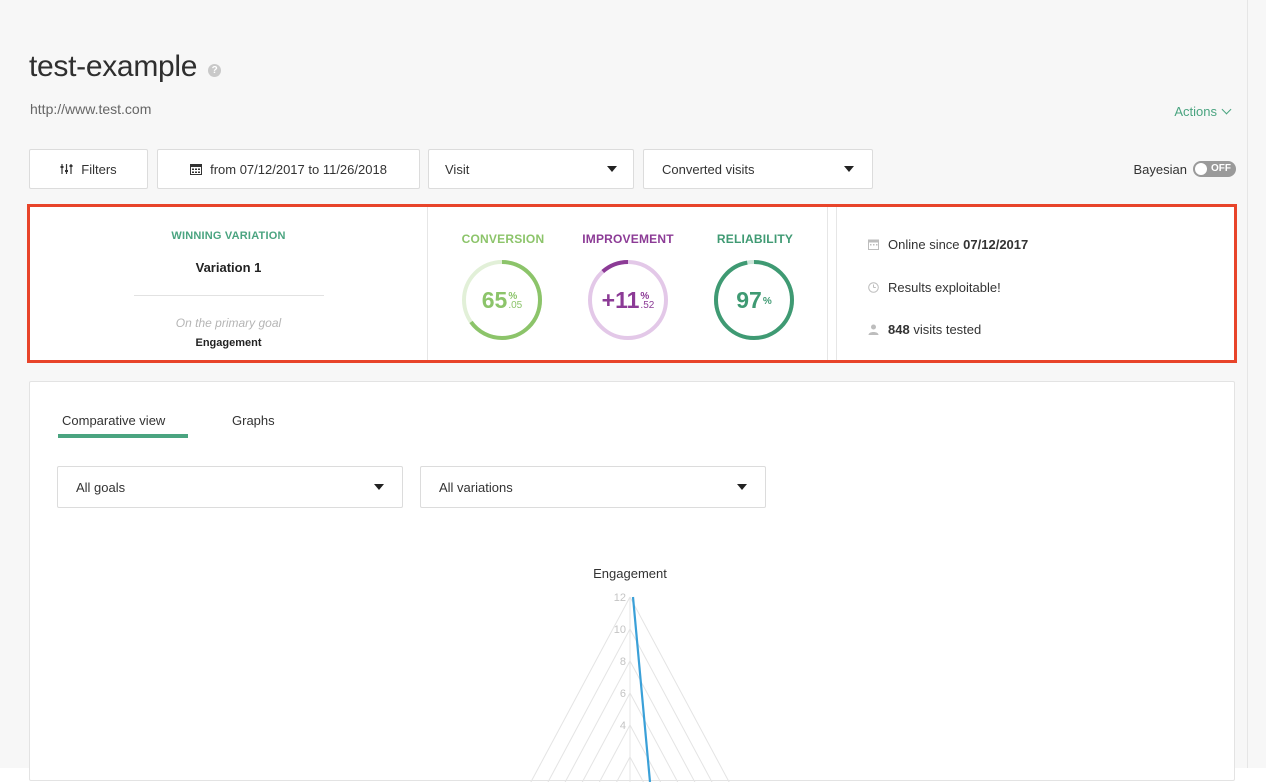 The width and height of the screenshot is (1266, 782). I want to click on reliability-whole: 97, so click(749, 299).